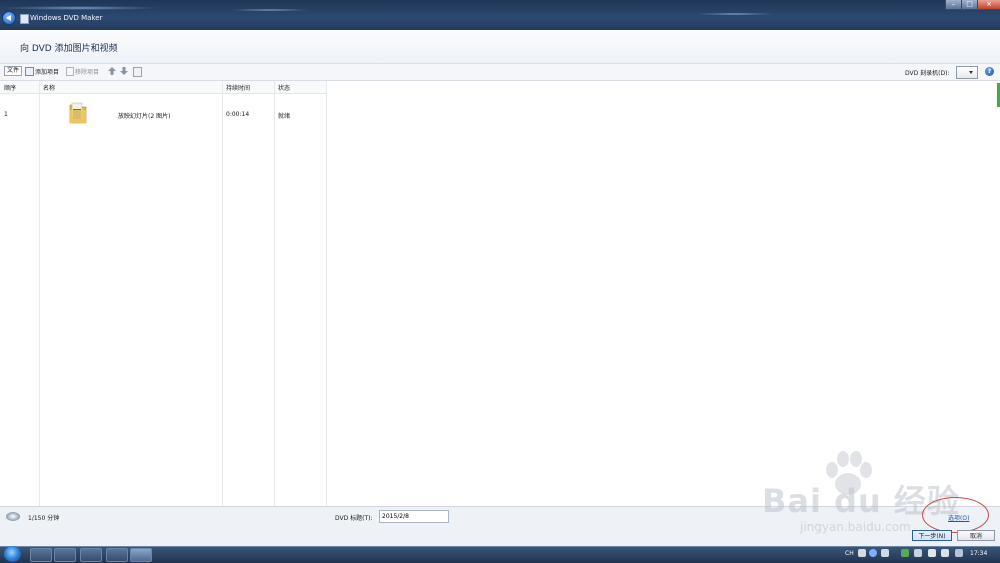  Describe the element at coordinates (500, 72) in the screenshot. I see `toolbar` at that location.